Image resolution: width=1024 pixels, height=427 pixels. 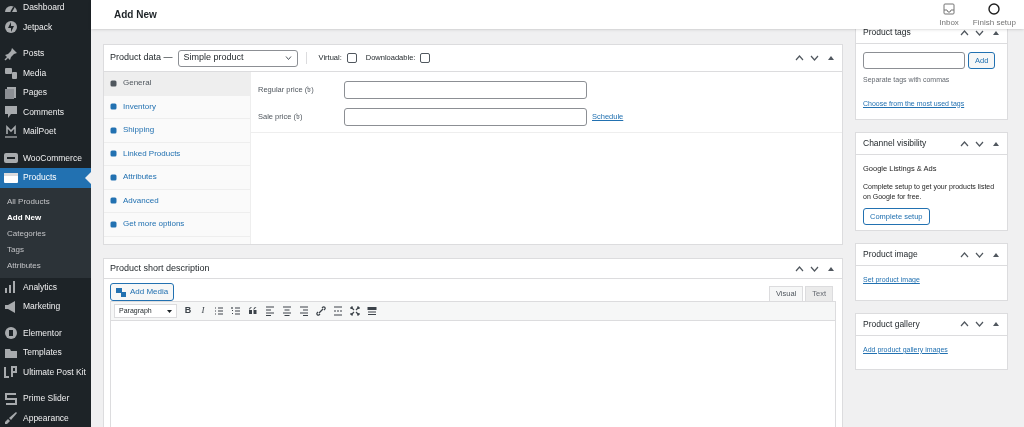 What do you see at coordinates (45, 27) in the screenshot?
I see `sidebar-item: Jetpack` at bounding box center [45, 27].